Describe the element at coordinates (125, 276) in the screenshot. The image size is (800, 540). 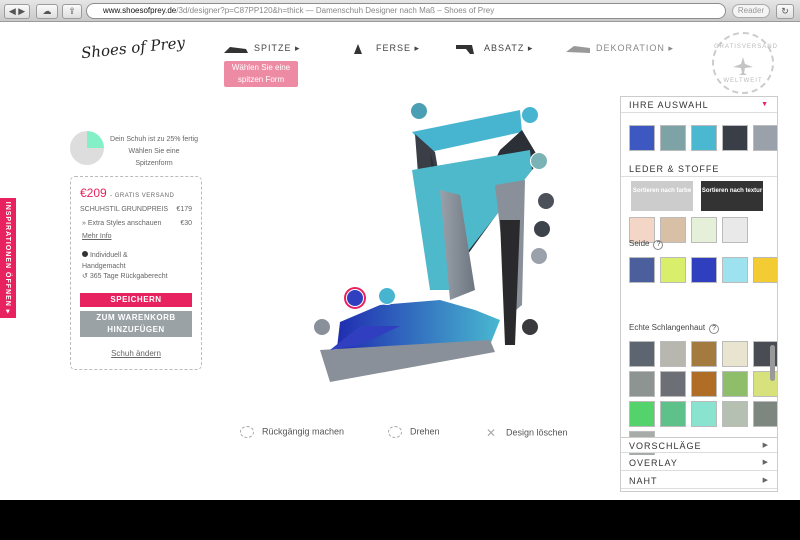
I see `feature-returns: ↺ 365 Tage Rückgaberecht` at that location.